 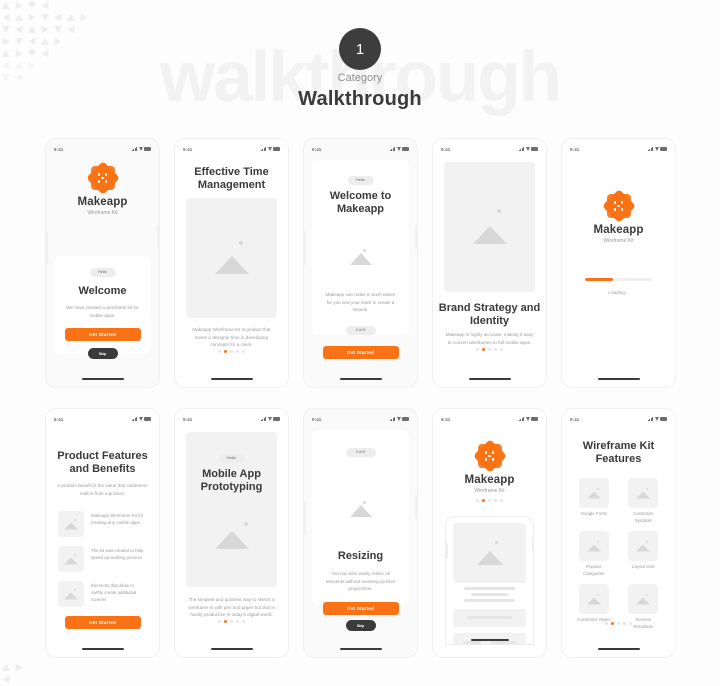 I want to click on phone-screen-makeapp-preview: 9:41 Makeapp Wireframe Kit, so click(x=489, y=533).